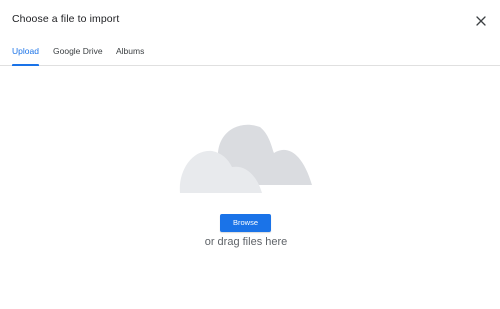 Image resolution: width=500 pixels, height=309 pixels. I want to click on tab-upload: Upload, so click(25, 53).